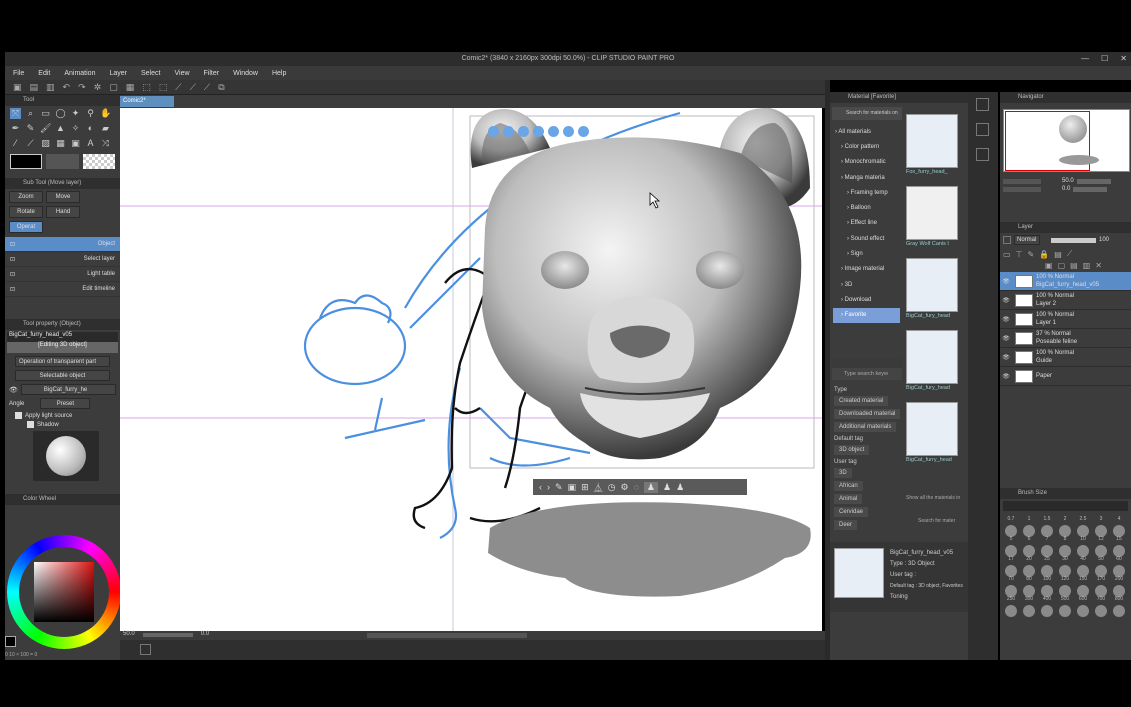  I want to click on brush-size-cell: 170, so click(1101, 586).